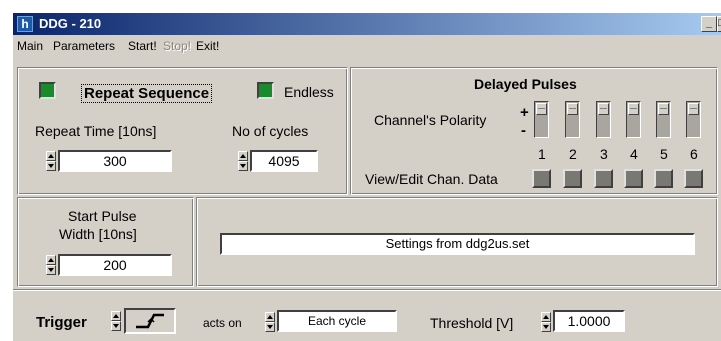 This screenshot has width=721, height=341. I want to click on threshold-spinner, so click(546, 322).